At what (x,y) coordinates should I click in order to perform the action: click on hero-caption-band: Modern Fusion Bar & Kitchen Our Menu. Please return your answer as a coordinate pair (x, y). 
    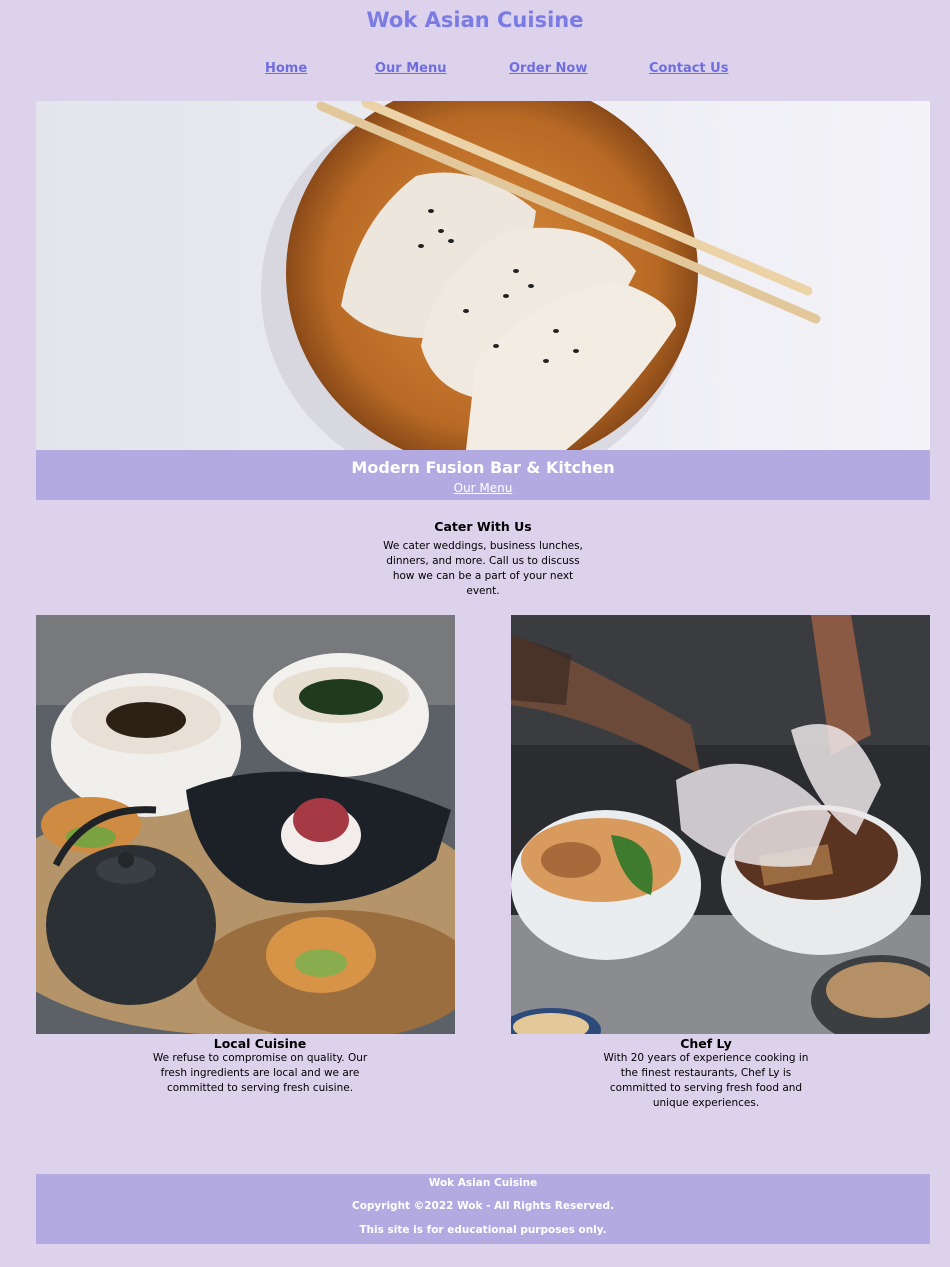
    Looking at the image, I should click on (483, 475).